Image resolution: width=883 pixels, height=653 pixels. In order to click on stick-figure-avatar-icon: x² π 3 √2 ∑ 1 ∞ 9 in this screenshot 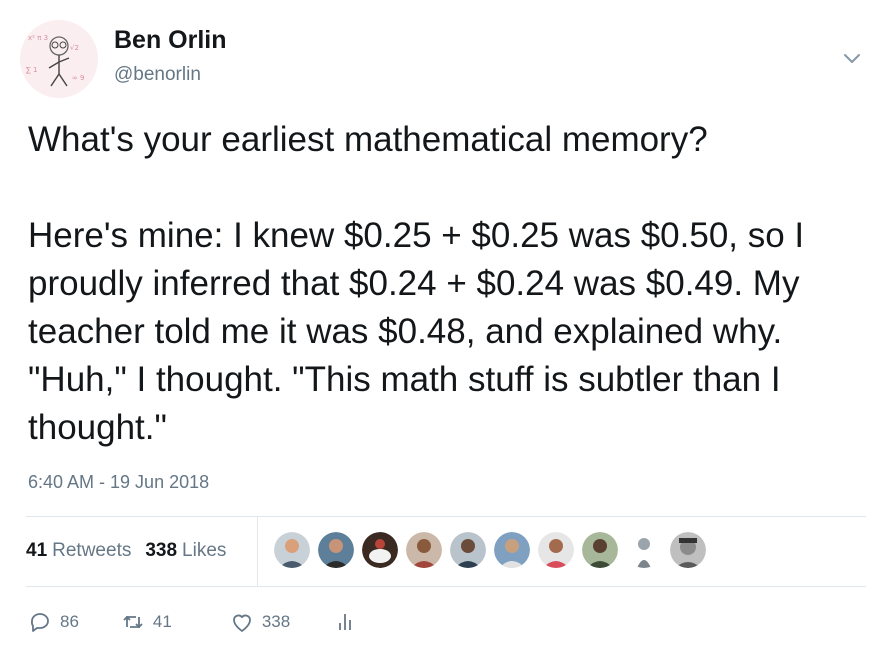, I will do `click(59, 59)`.